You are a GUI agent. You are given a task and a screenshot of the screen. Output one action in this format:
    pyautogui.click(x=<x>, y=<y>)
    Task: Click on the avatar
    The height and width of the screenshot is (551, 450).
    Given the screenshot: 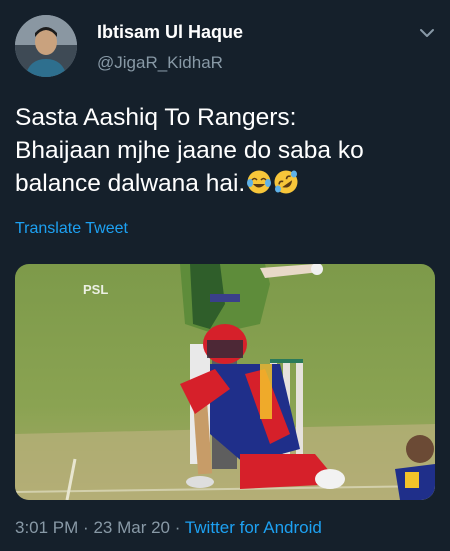 What is the action you would take?
    pyautogui.click(x=46, y=46)
    